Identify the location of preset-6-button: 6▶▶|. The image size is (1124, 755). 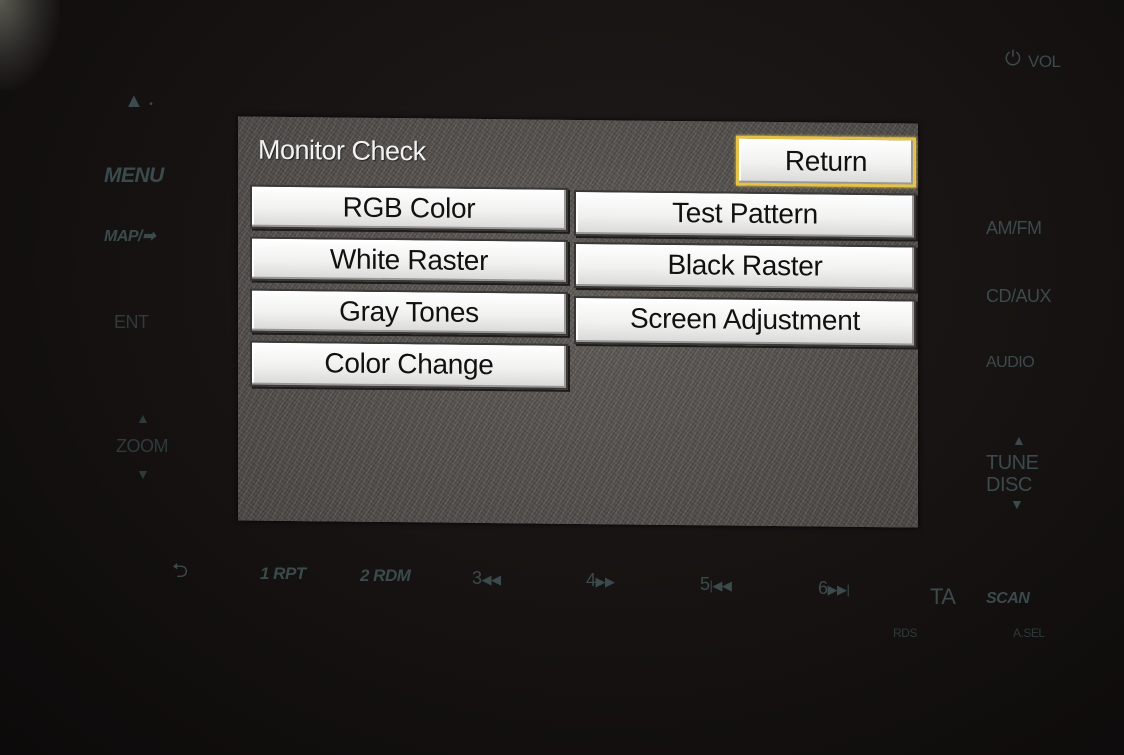
(834, 588).